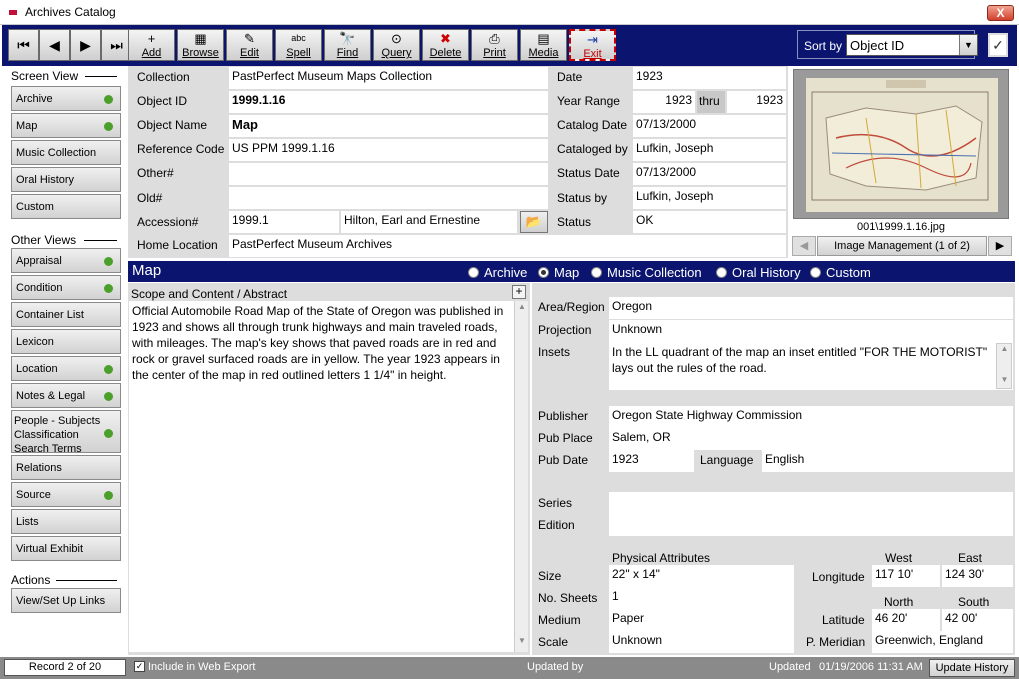  Describe the element at coordinates (66, 152) in the screenshot. I see `sidebar-item-music-collection: Music Collection` at that location.